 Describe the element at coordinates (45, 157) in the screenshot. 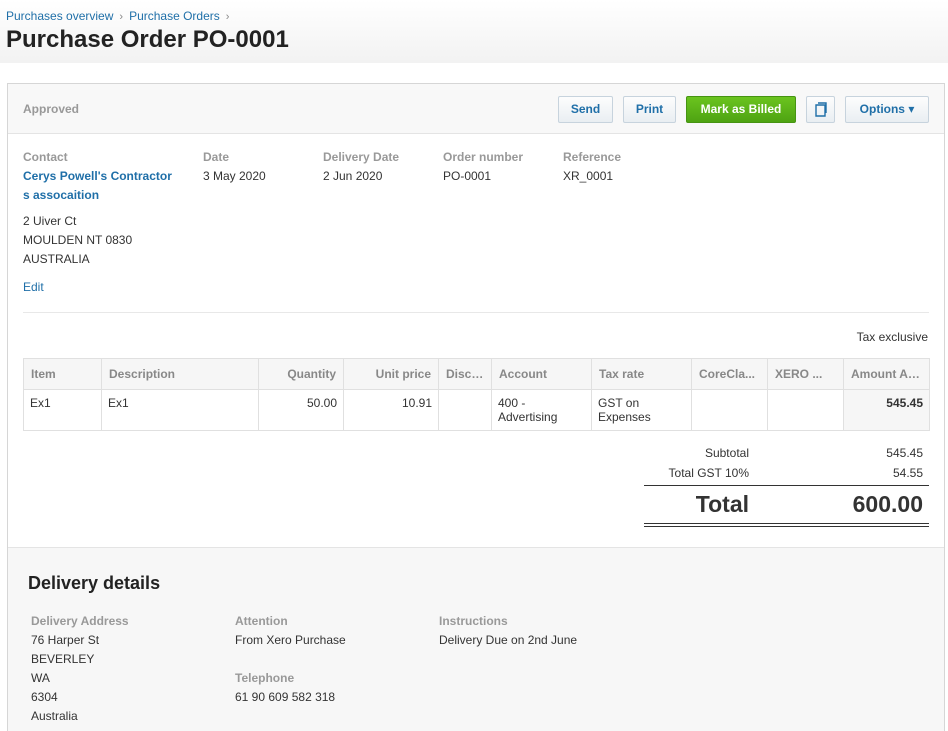

I see `contact-label: Contact` at that location.